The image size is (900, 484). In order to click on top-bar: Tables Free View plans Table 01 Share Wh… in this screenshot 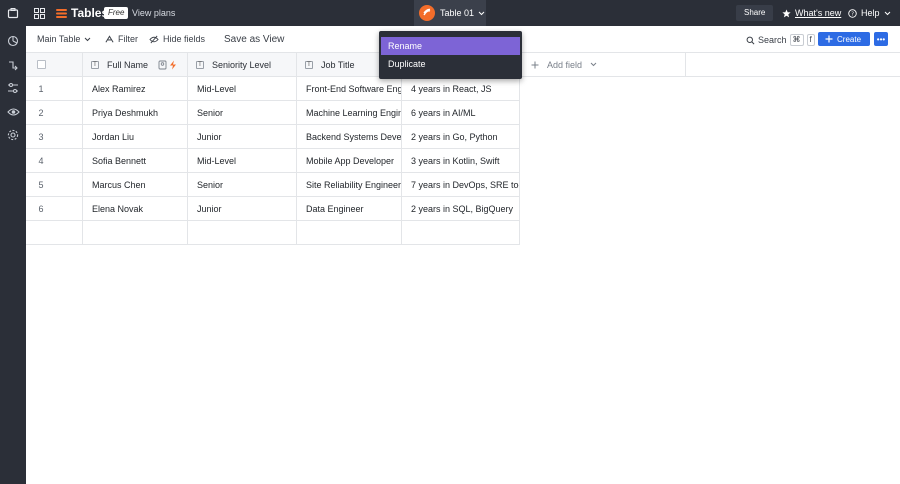, I will do `click(450, 13)`.